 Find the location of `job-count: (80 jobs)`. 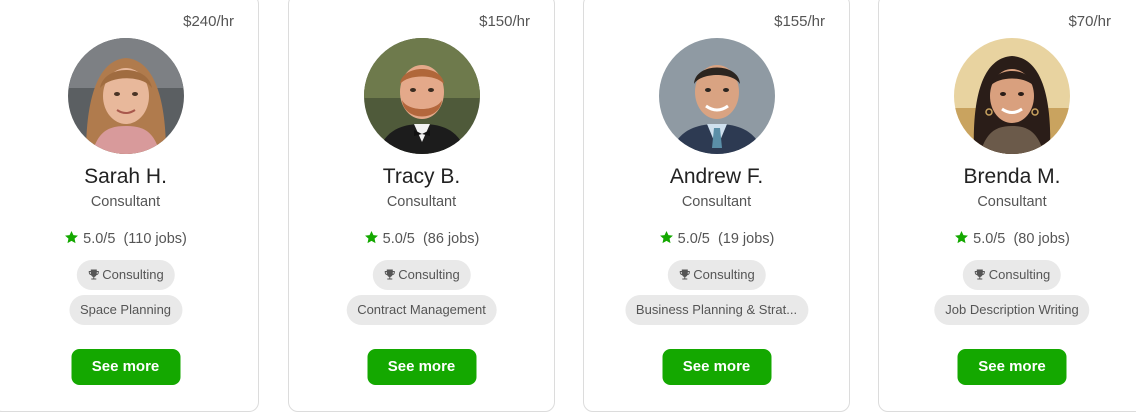

job-count: (80 jobs) is located at coordinates (1041, 239).